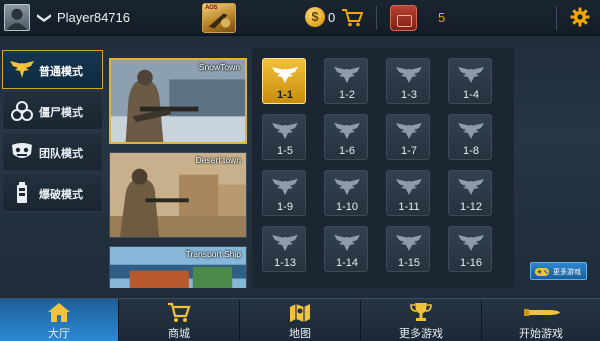 The width and height of the screenshot is (600, 341). What do you see at coordinates (61, 195) in the screenshot?
I see `mode-label: 爆破模式` at bounding box center [61, 195].